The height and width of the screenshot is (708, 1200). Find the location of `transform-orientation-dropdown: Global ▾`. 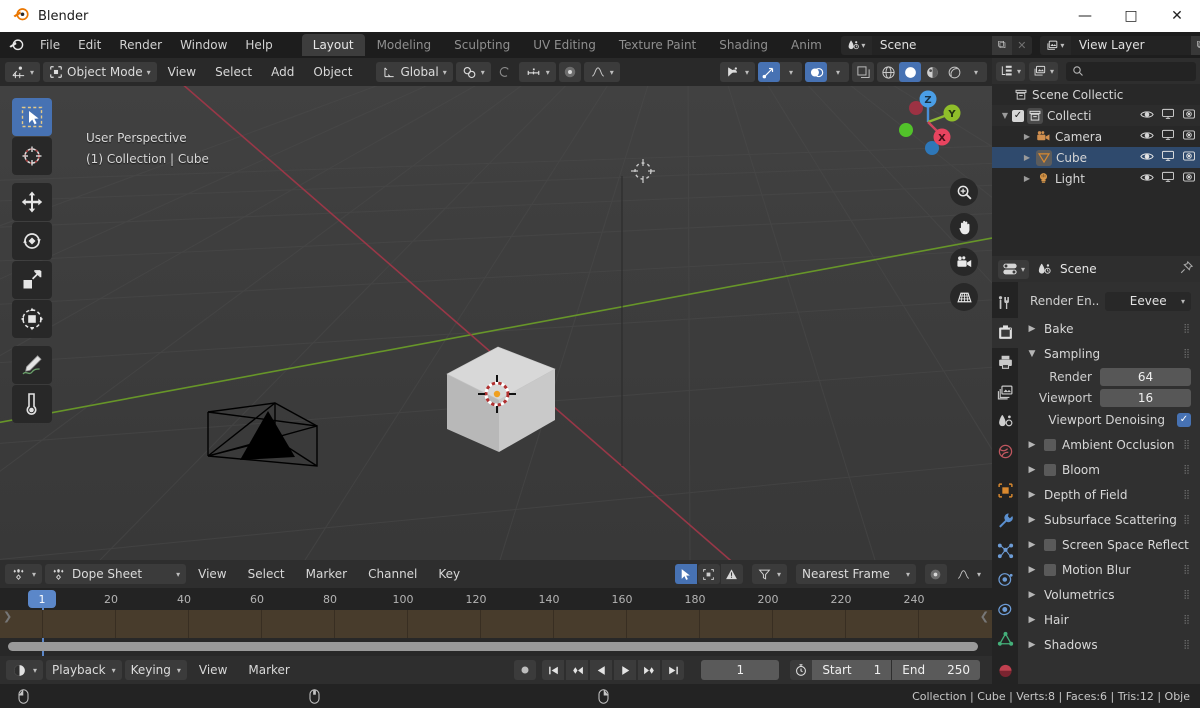

transform-orientation-dropdown: Global ▾ is located at coordinates (414, 72).